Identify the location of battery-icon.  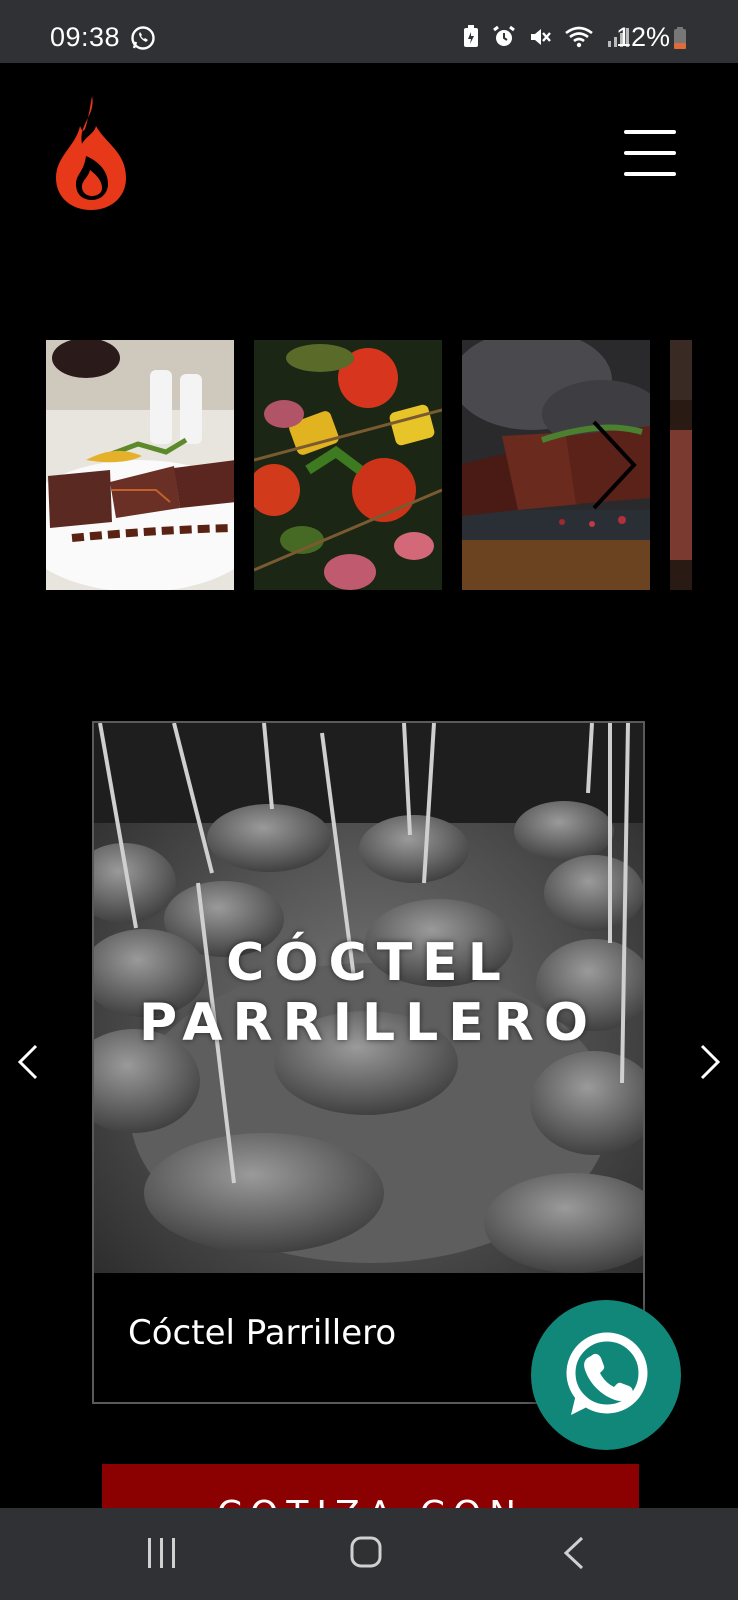
(680, 38).